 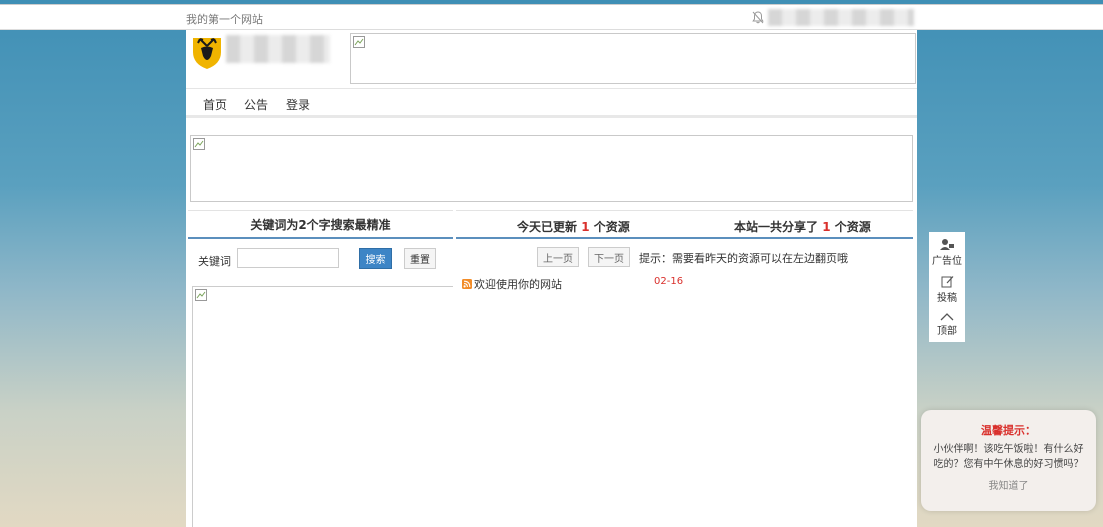 I want to click on floating-sidebar: 广告位 投稿 顶部, so click(x=947, y=287).